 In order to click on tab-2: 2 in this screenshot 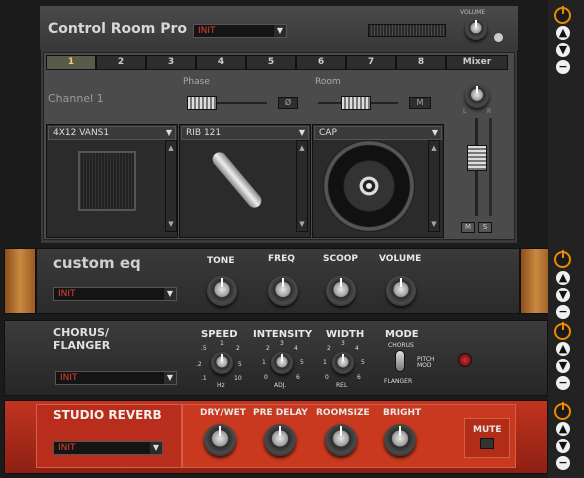, I will do `click(121, 62)`.